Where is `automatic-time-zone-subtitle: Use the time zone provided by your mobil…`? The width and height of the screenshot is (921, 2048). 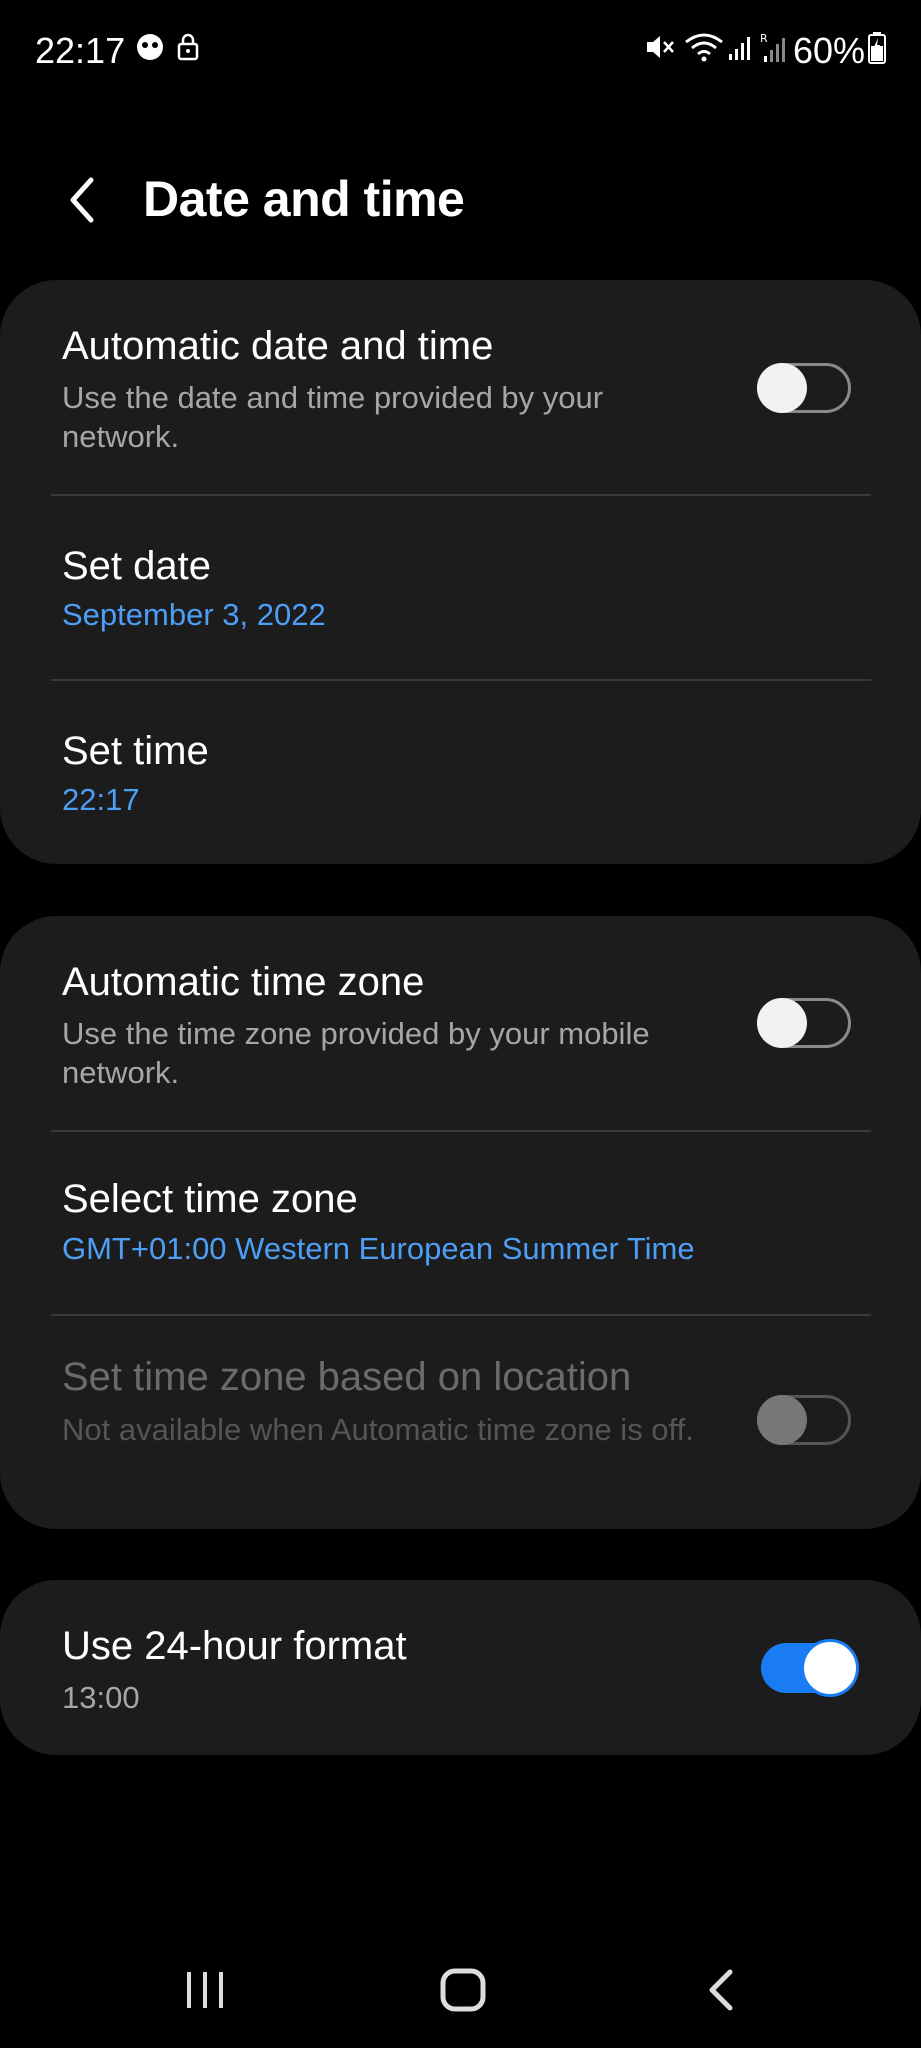
automatic-time-zone-subtitle: Use the time zone provided by your mobil… is located at coordinates (356, 1053).